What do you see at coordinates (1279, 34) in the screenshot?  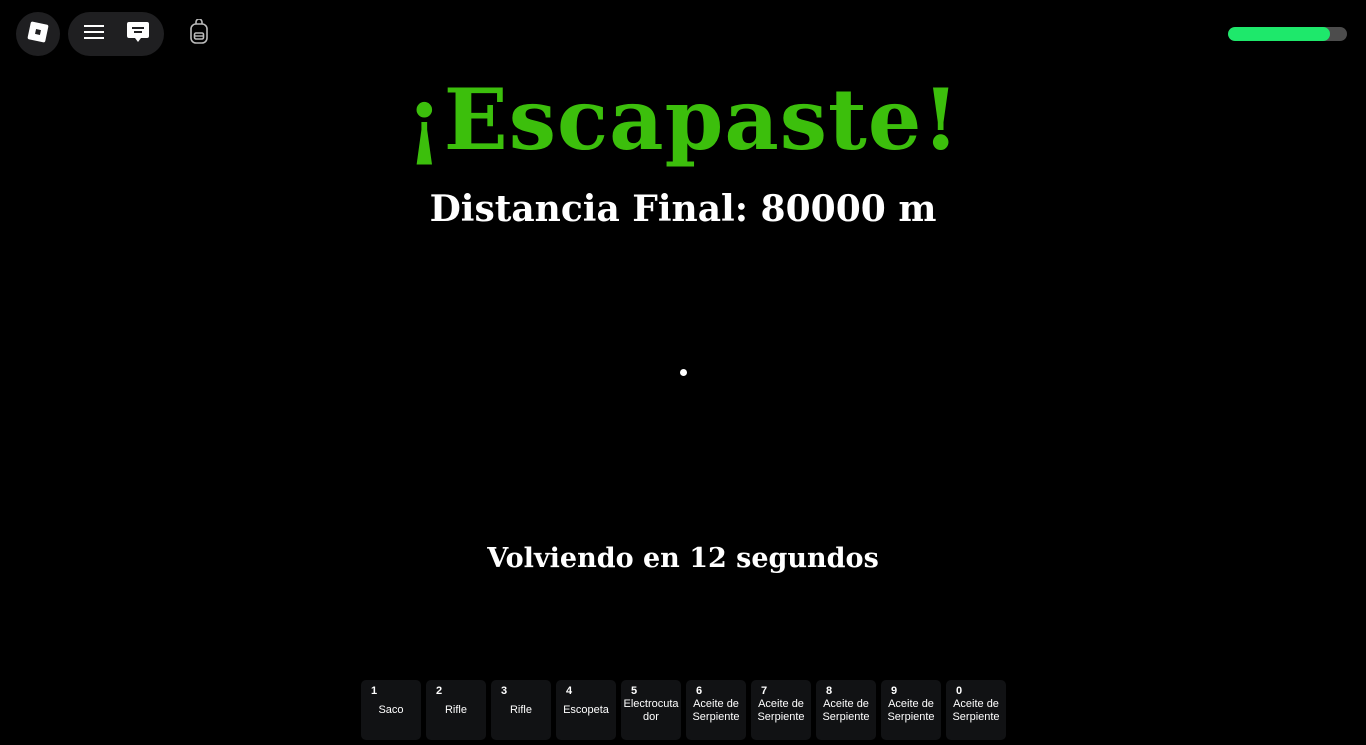 I see `health-bar-fill` at bounding box center [1279, 34].